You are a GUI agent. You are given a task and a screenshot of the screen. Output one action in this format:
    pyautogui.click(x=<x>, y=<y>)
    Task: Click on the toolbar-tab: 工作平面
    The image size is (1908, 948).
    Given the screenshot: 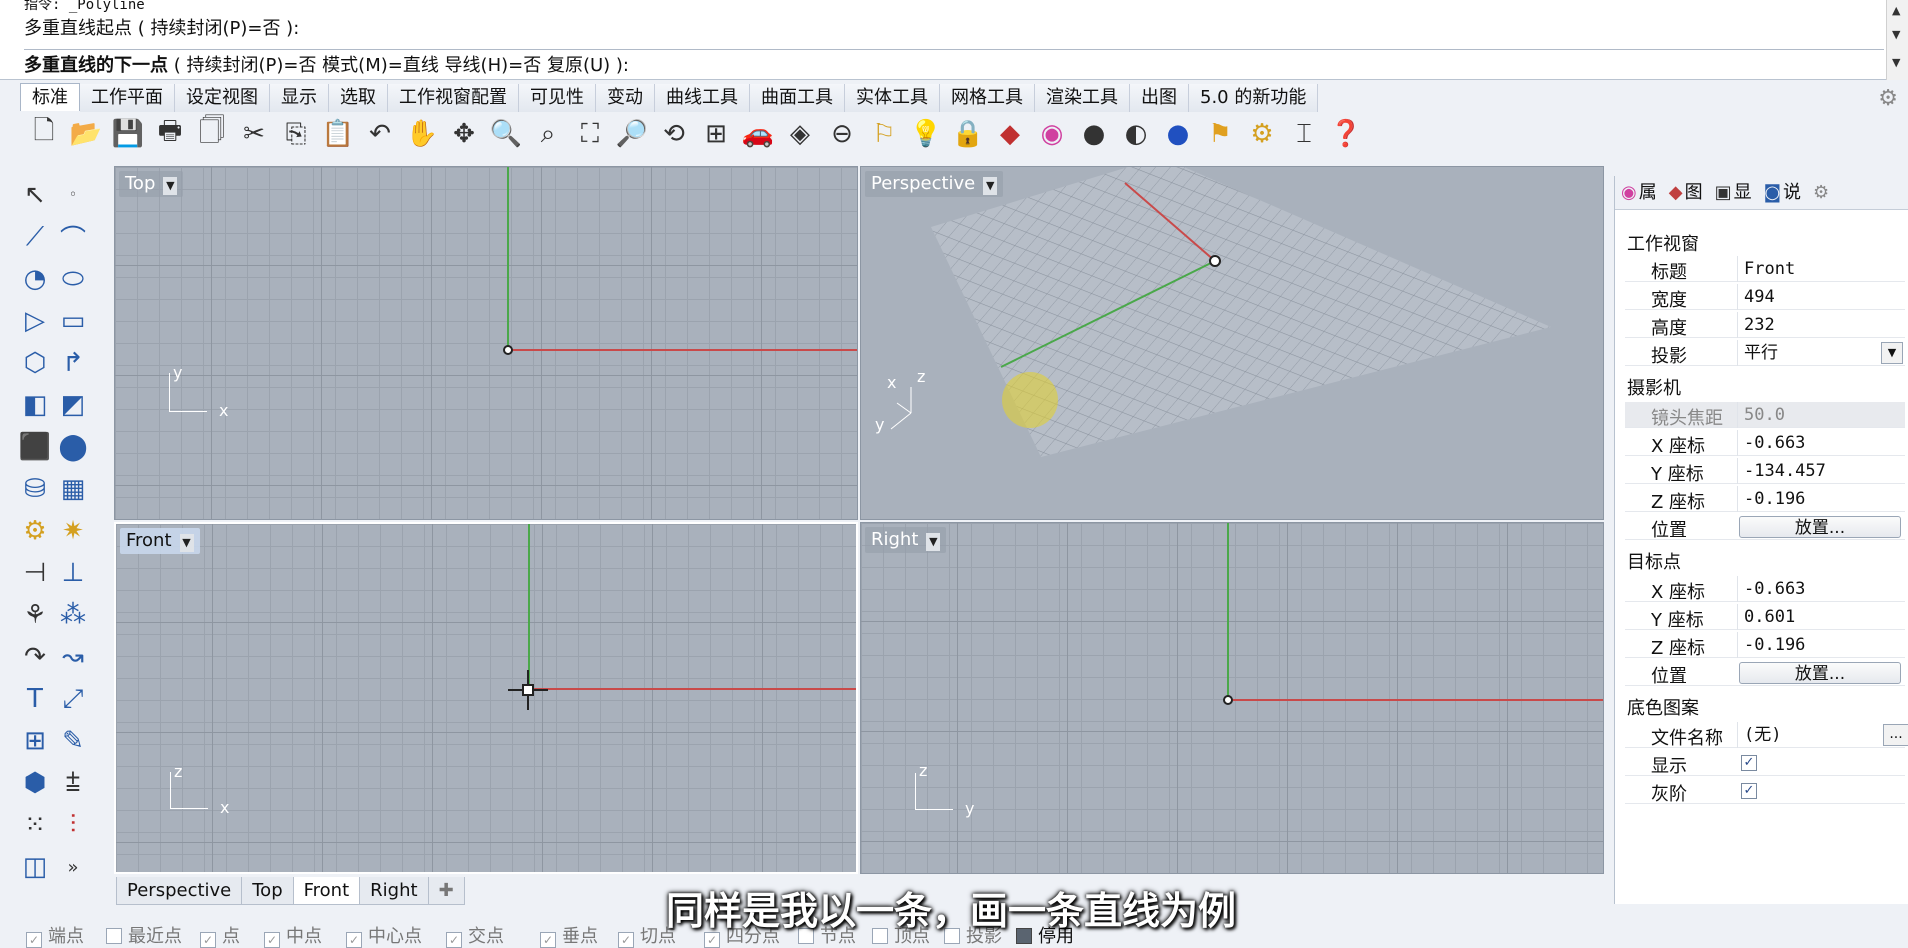 What is the action you would take?
    pyautogui.click(x=127, y=98)
    